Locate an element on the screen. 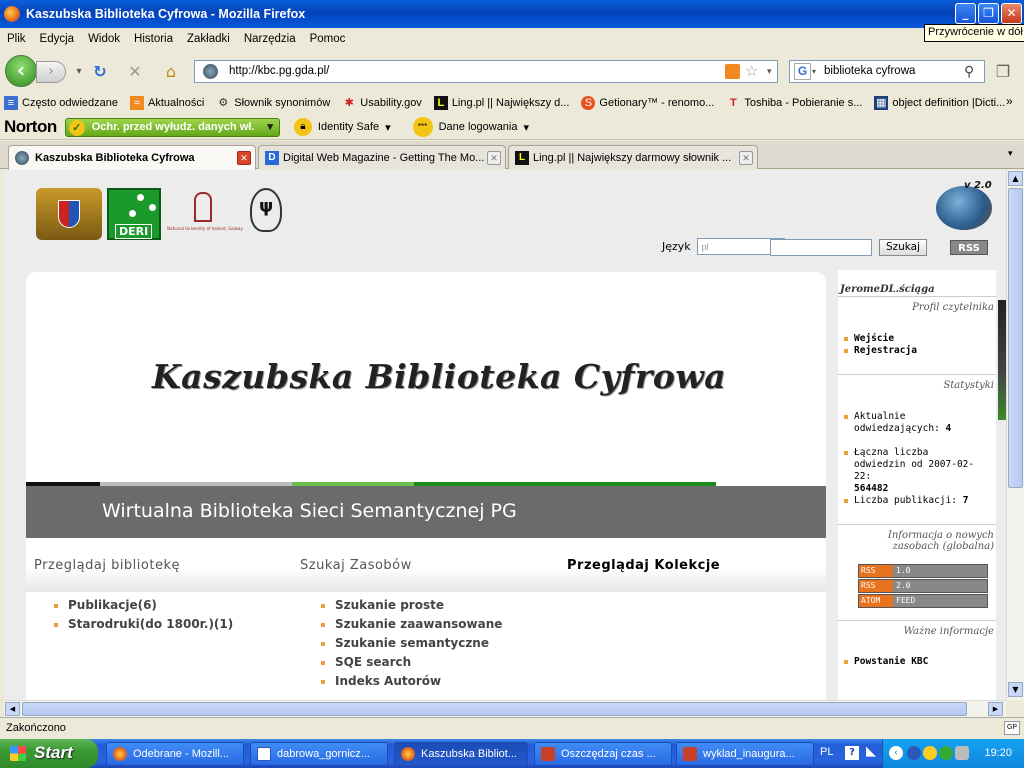 This screenshot has width=1024, height=768. url-dropdown-icon: ▾ is located at coordinates (769, 71).